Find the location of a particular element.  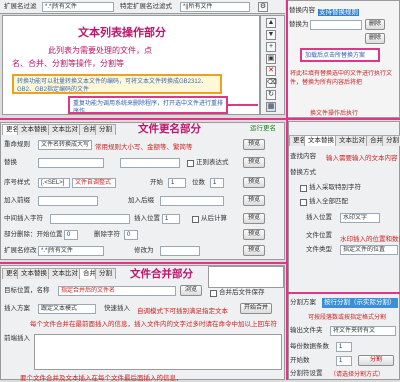

right-mid-line is located at coordinates (343, 119).